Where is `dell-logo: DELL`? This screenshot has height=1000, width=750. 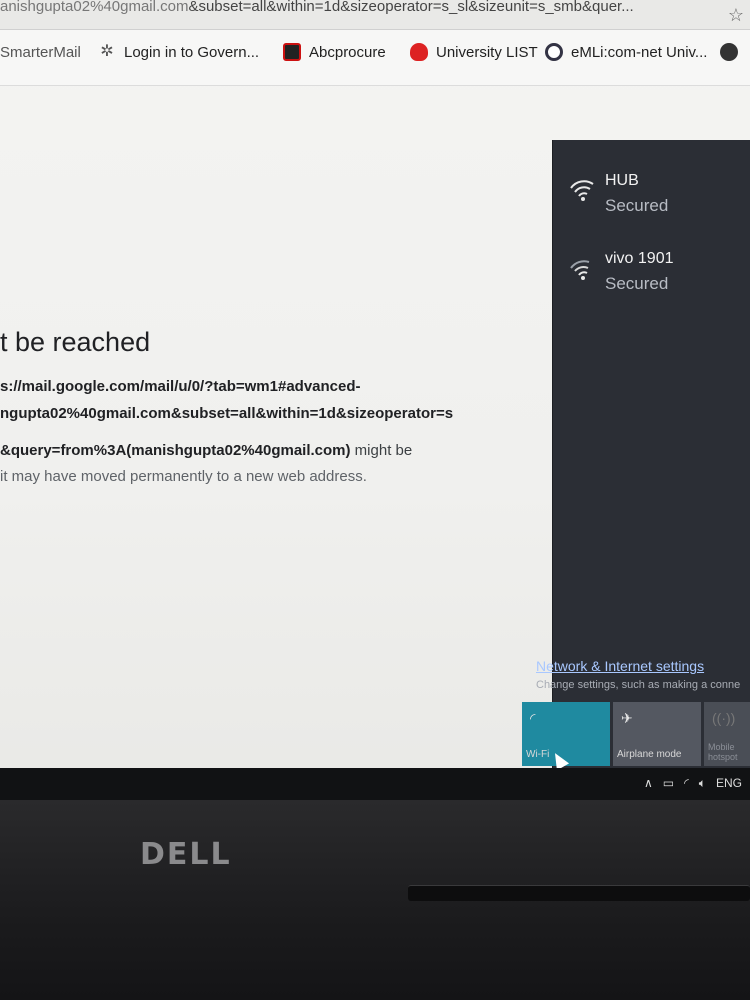 dell-logo: DELL is located at coordinates (186, 854).